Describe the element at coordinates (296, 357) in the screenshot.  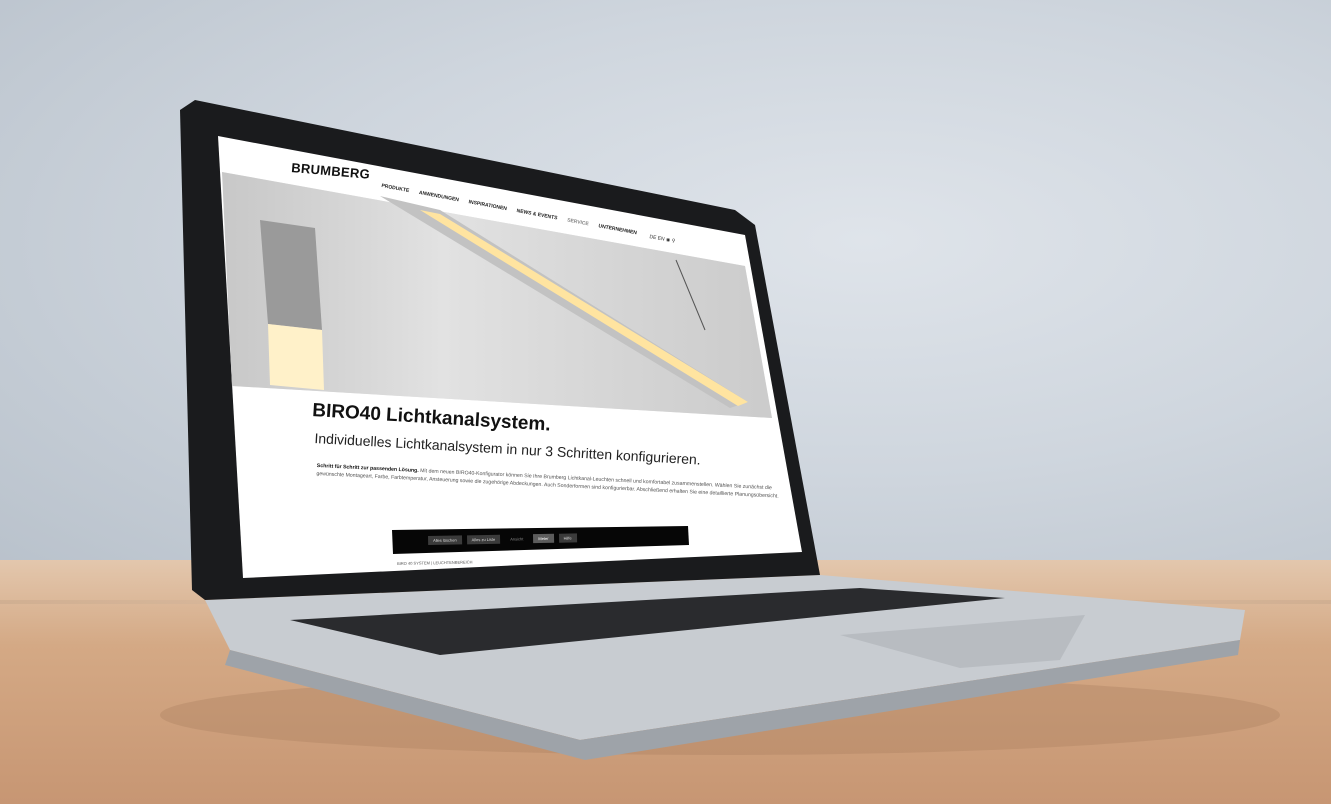
I see `pendant-light` at that location.